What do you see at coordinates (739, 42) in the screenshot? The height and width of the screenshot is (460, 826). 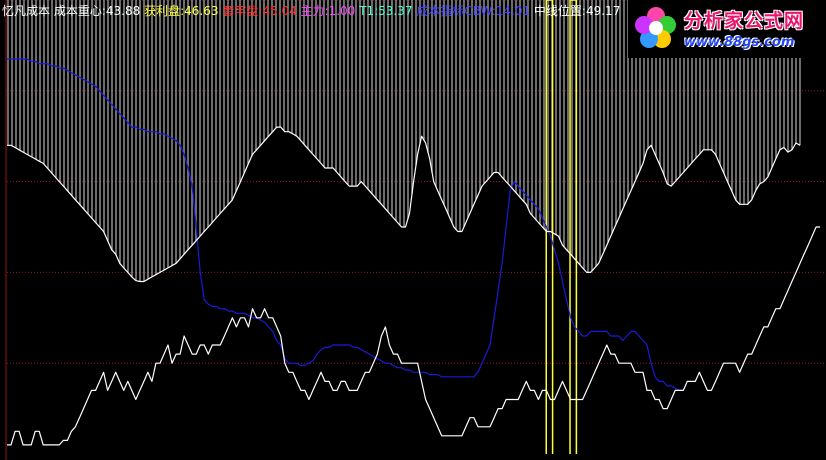 I see `logo-url: www.88gs.com` at bounding box center [739, 42].